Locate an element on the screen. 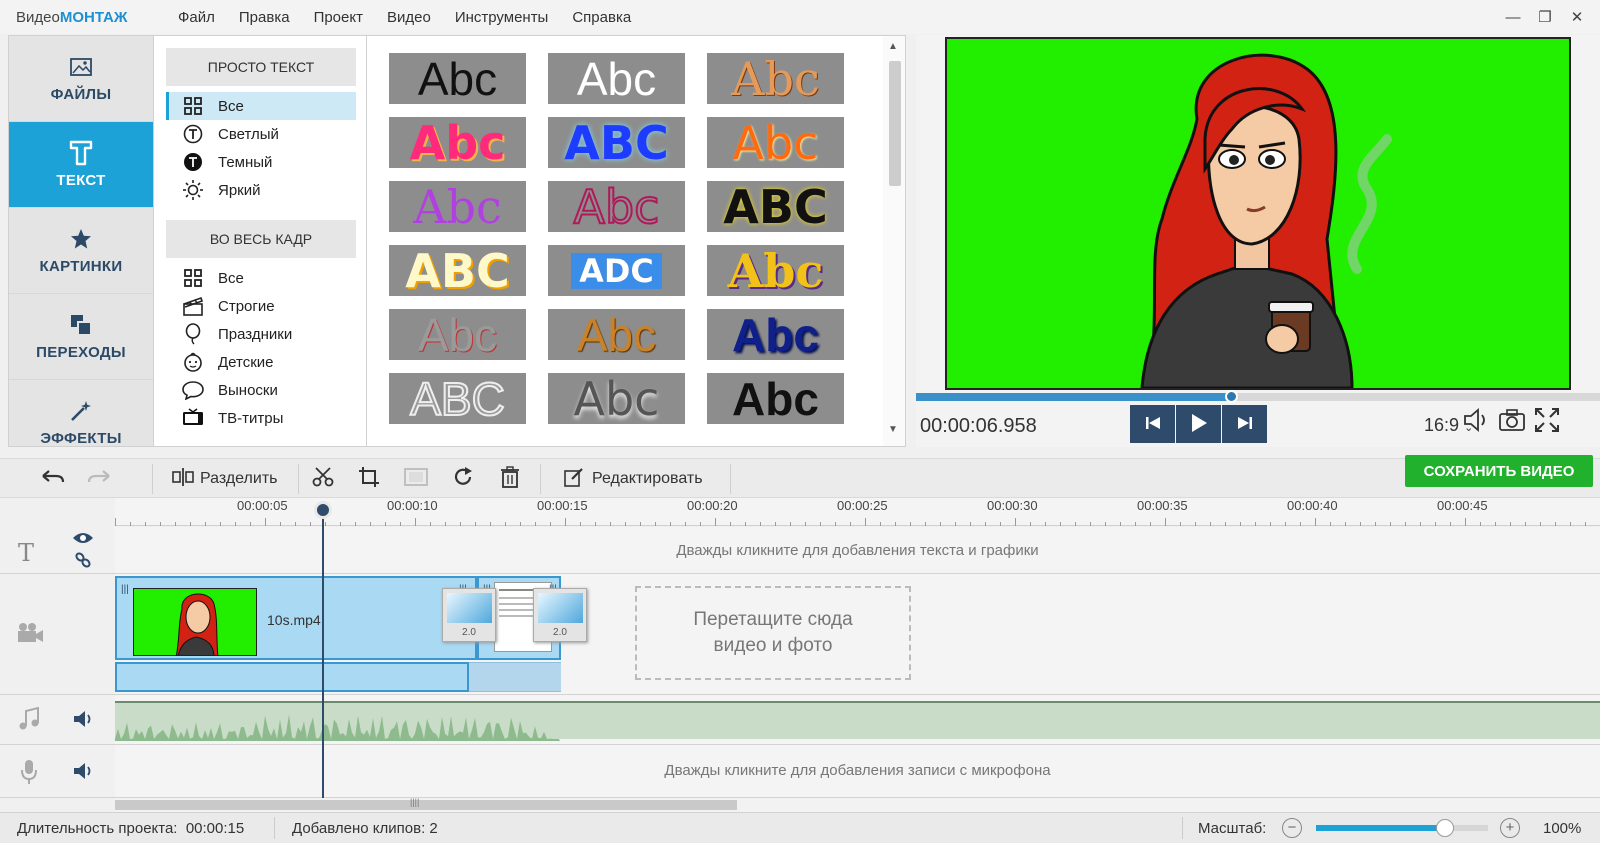 The image size is (1600, 843). eye-icon is located at coordinates (83, 539).